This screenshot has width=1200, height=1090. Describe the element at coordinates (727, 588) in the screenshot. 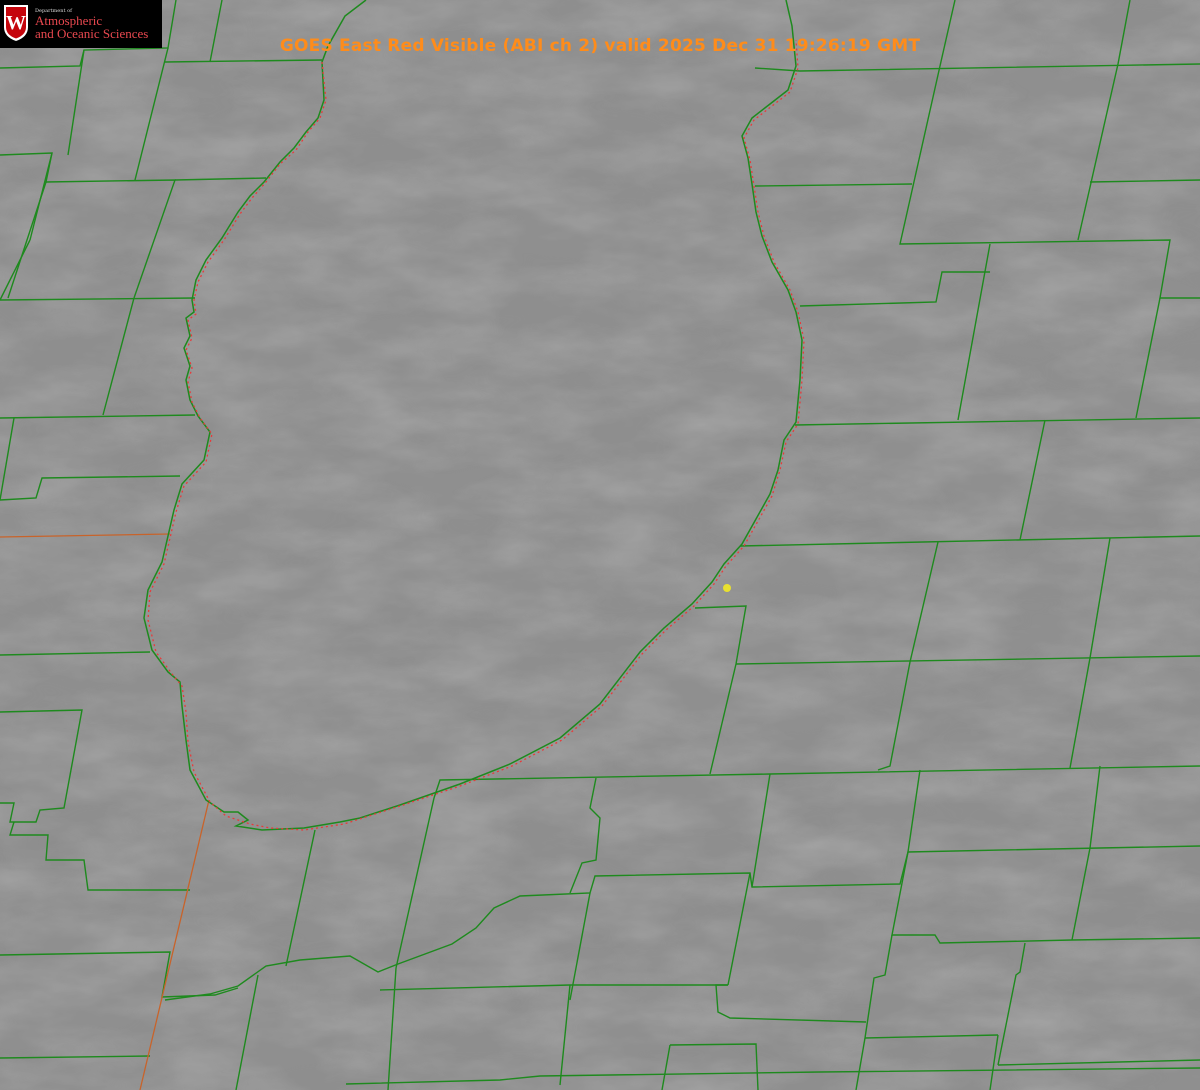

I see `location-marker` at that location.